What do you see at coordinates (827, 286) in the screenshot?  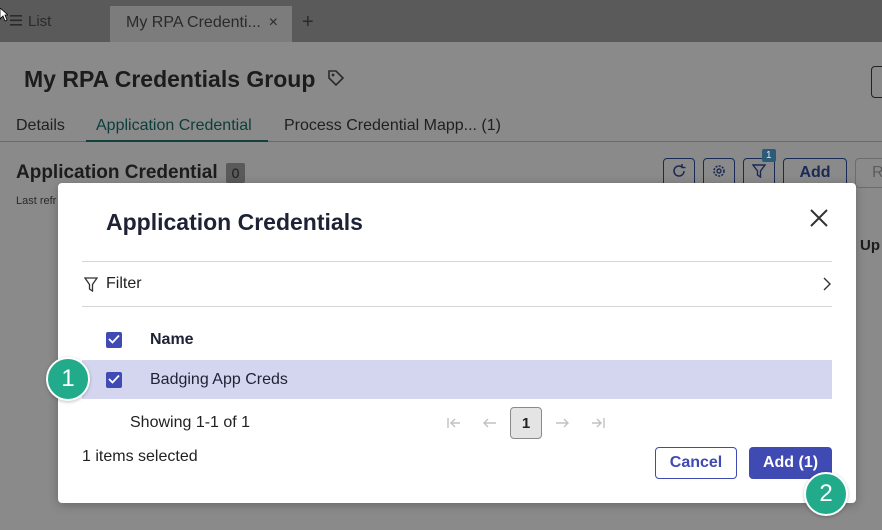 I see `chevron-right-icon` at bounding box center [827, 286].